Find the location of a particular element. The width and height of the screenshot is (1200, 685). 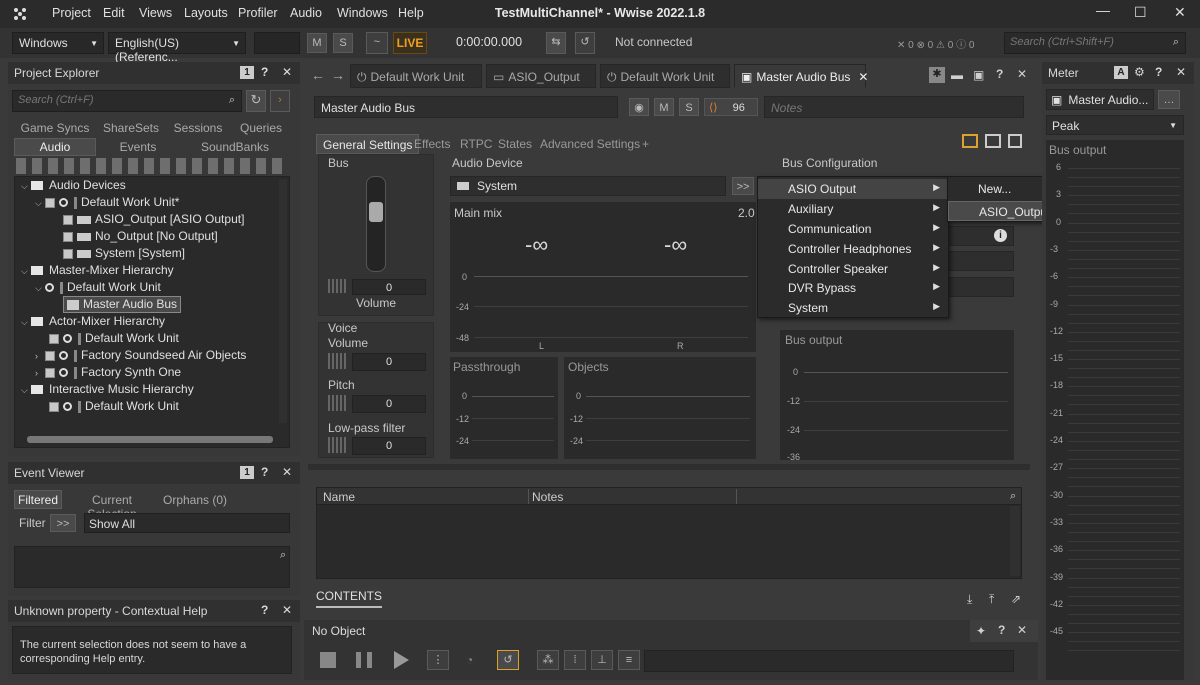

list-scrollbar is located at coordinates (1015, 541).